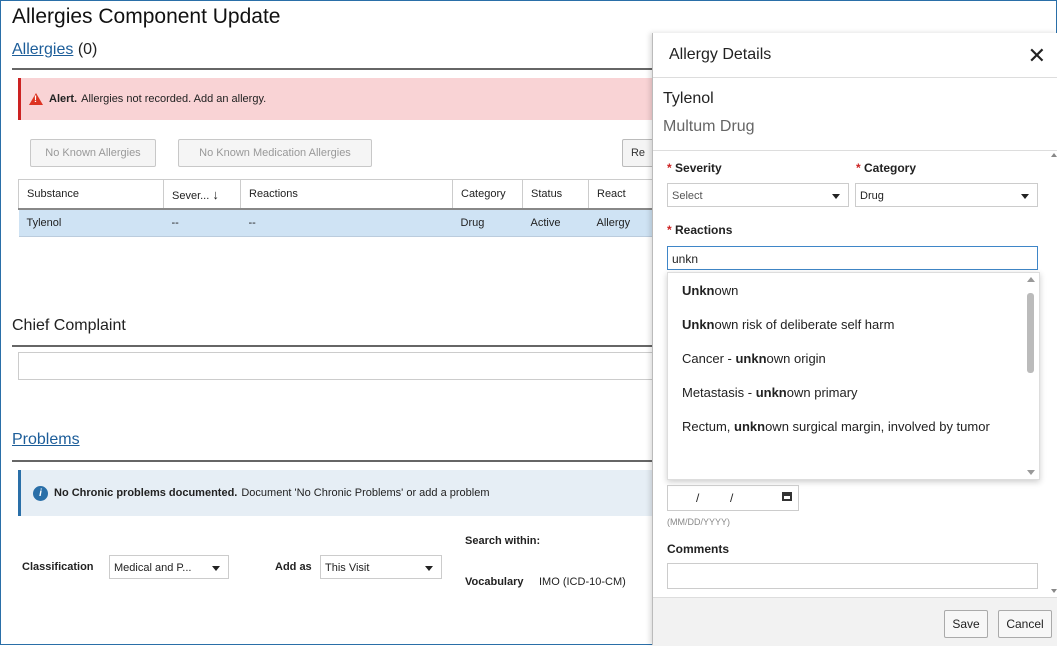 This screenshot has height=646, width=1057. I want to click on column-header-category: Category, so click(487, 194).